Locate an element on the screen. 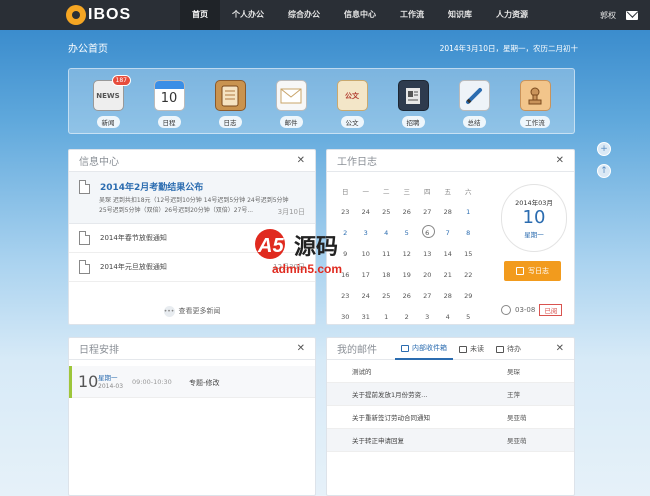  app-recruit: 招聘 is located at coordinates (413, 106).